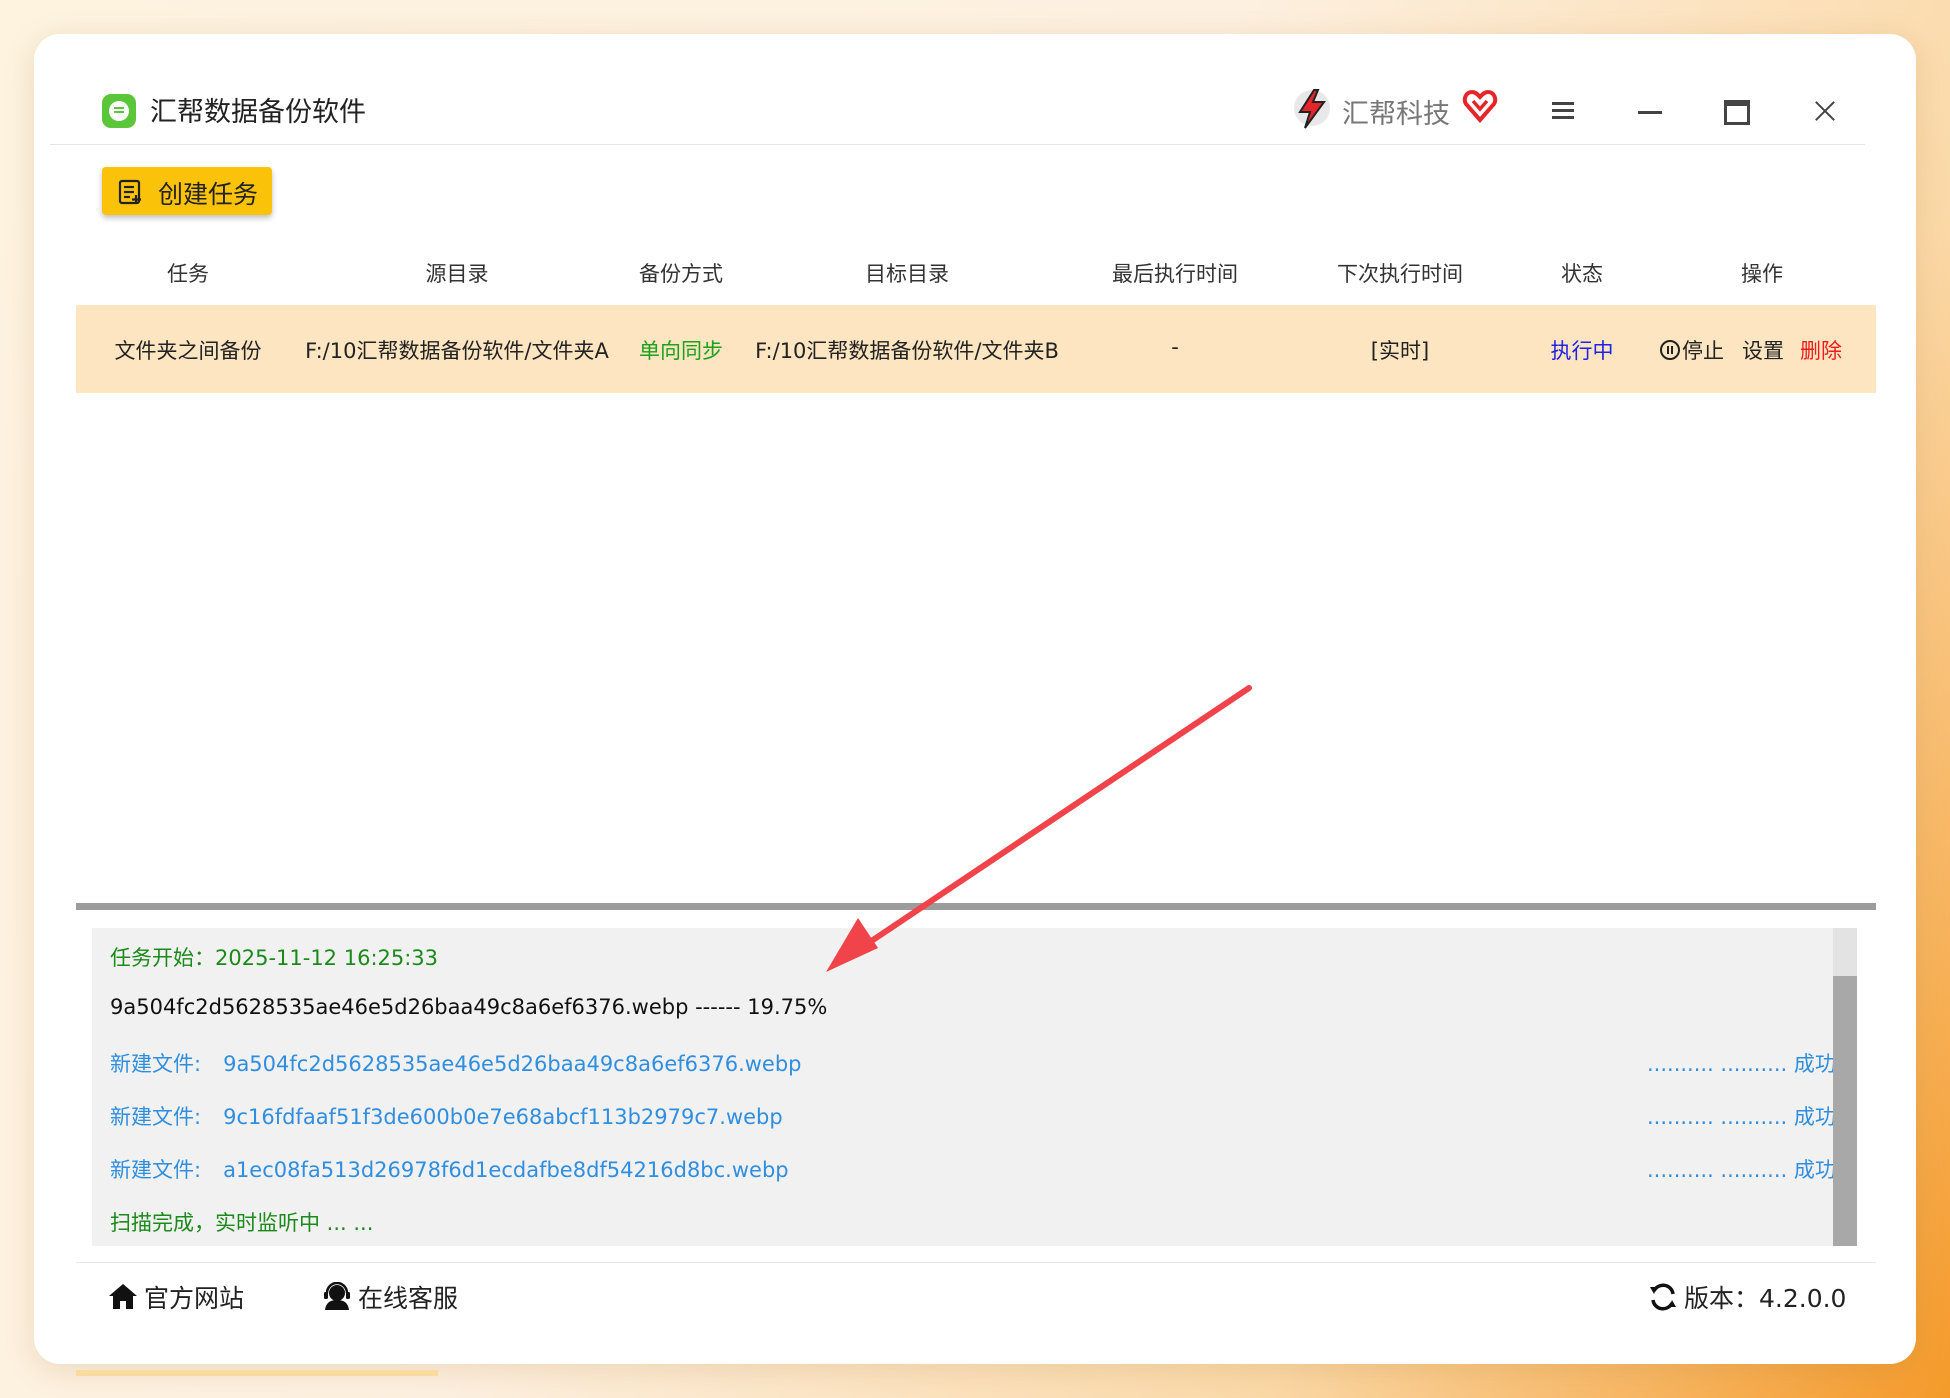 The height and width of the screenshot is (1398, 1950). Describe the element at coordinates (129, 192) in the screenshot. I see `task-list-icon` at that location.